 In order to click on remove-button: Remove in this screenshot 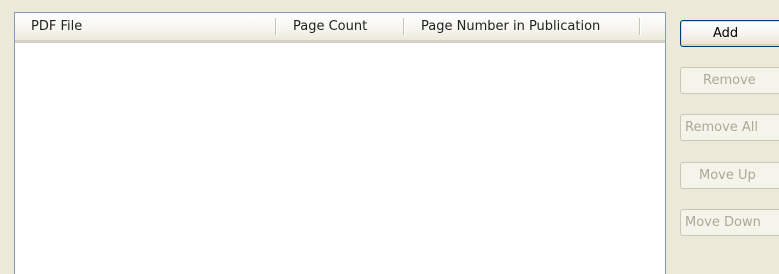, I will do `click(729, 80)`.